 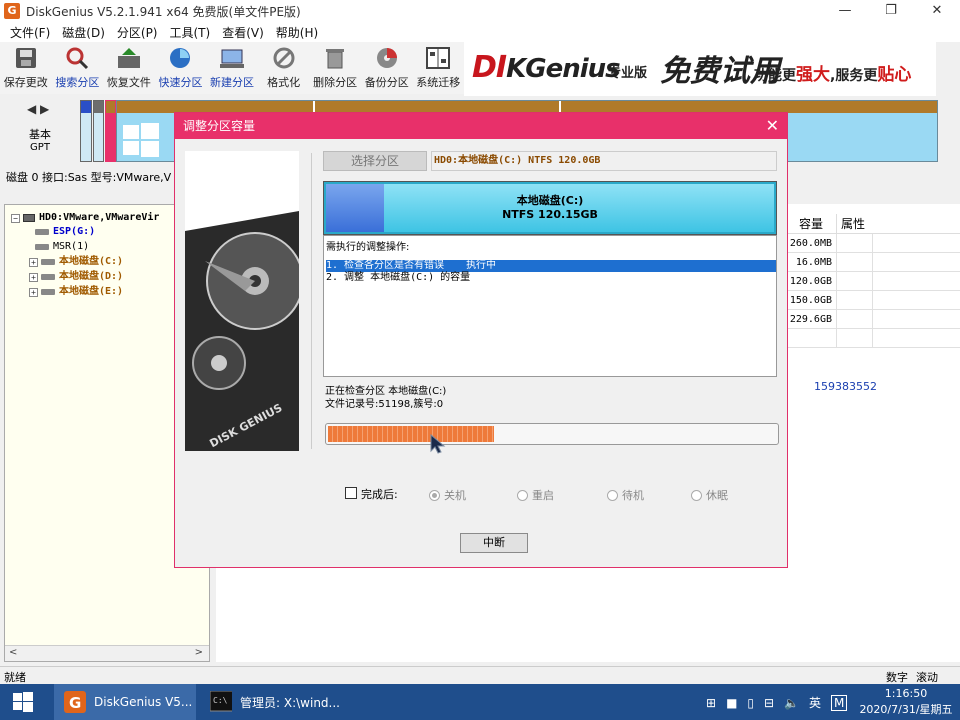 I want to click on status-text: 就绪, so click(x=15, y=677).